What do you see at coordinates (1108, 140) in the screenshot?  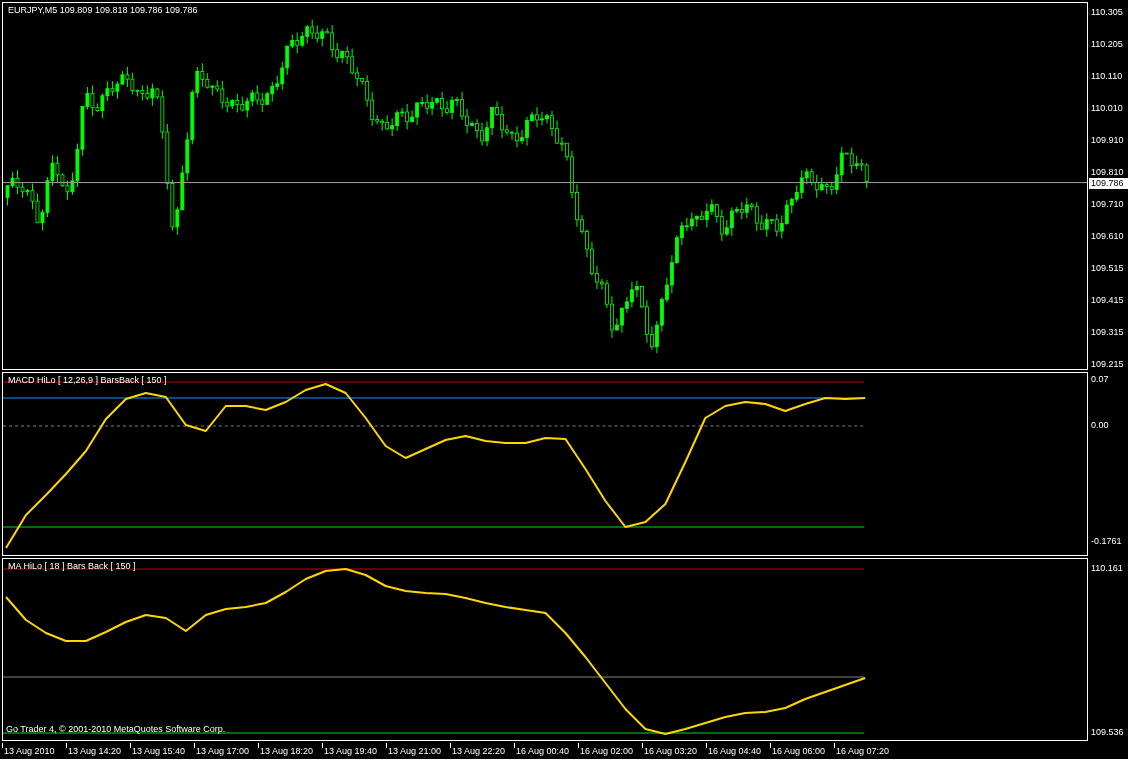 I see `price-label: 109.910` at bounding box center [1108, 140].